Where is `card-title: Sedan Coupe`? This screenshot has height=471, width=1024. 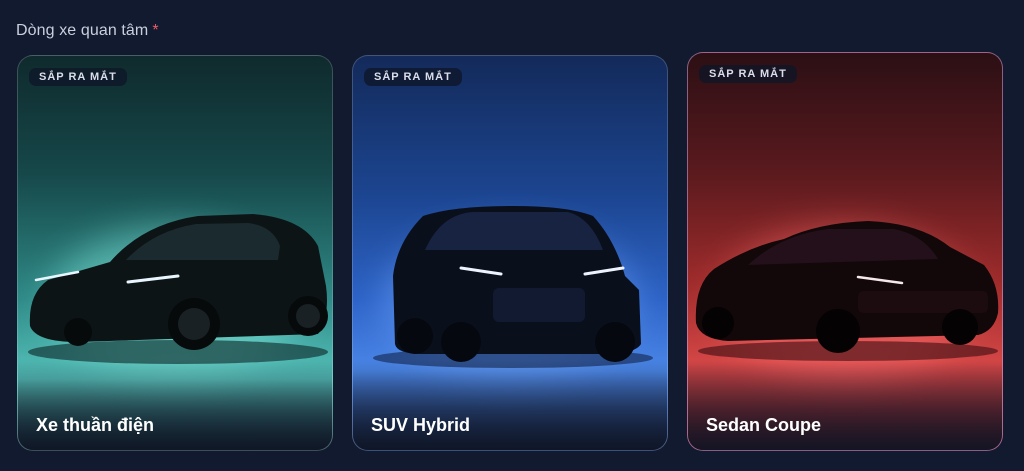 card-title: Sedan Coupe is located at coordinates (764, 425).